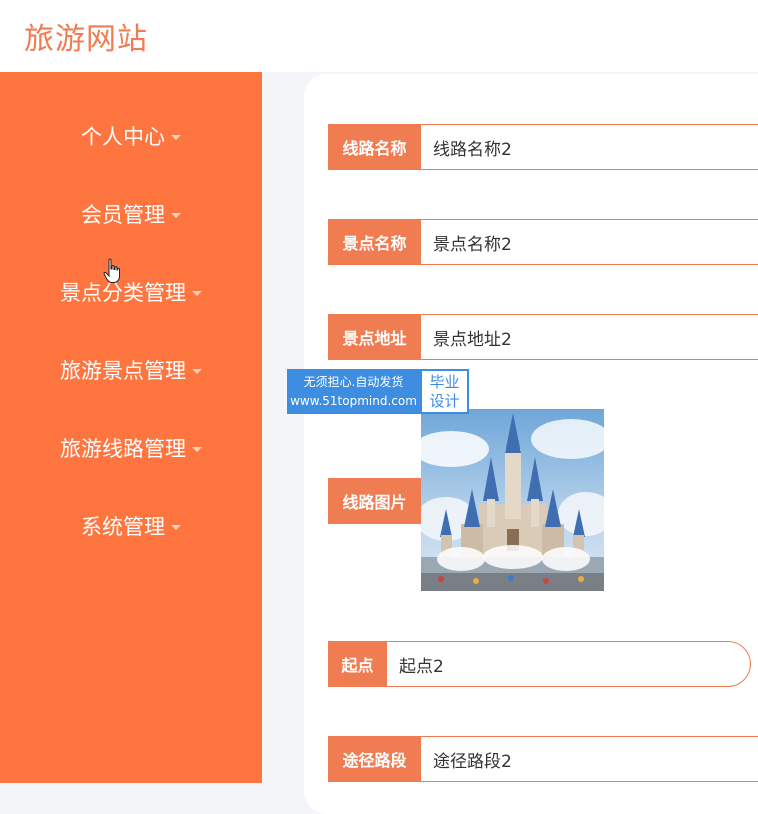  I want to click on sidebar-item-label: 景点分类管理, so click(123, 293).